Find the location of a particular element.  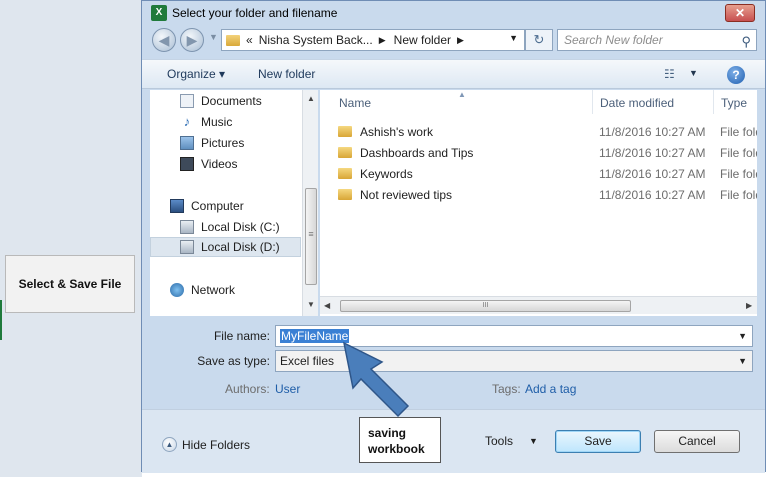

nav-item-label: Computer is located at coordinates (217, 206).